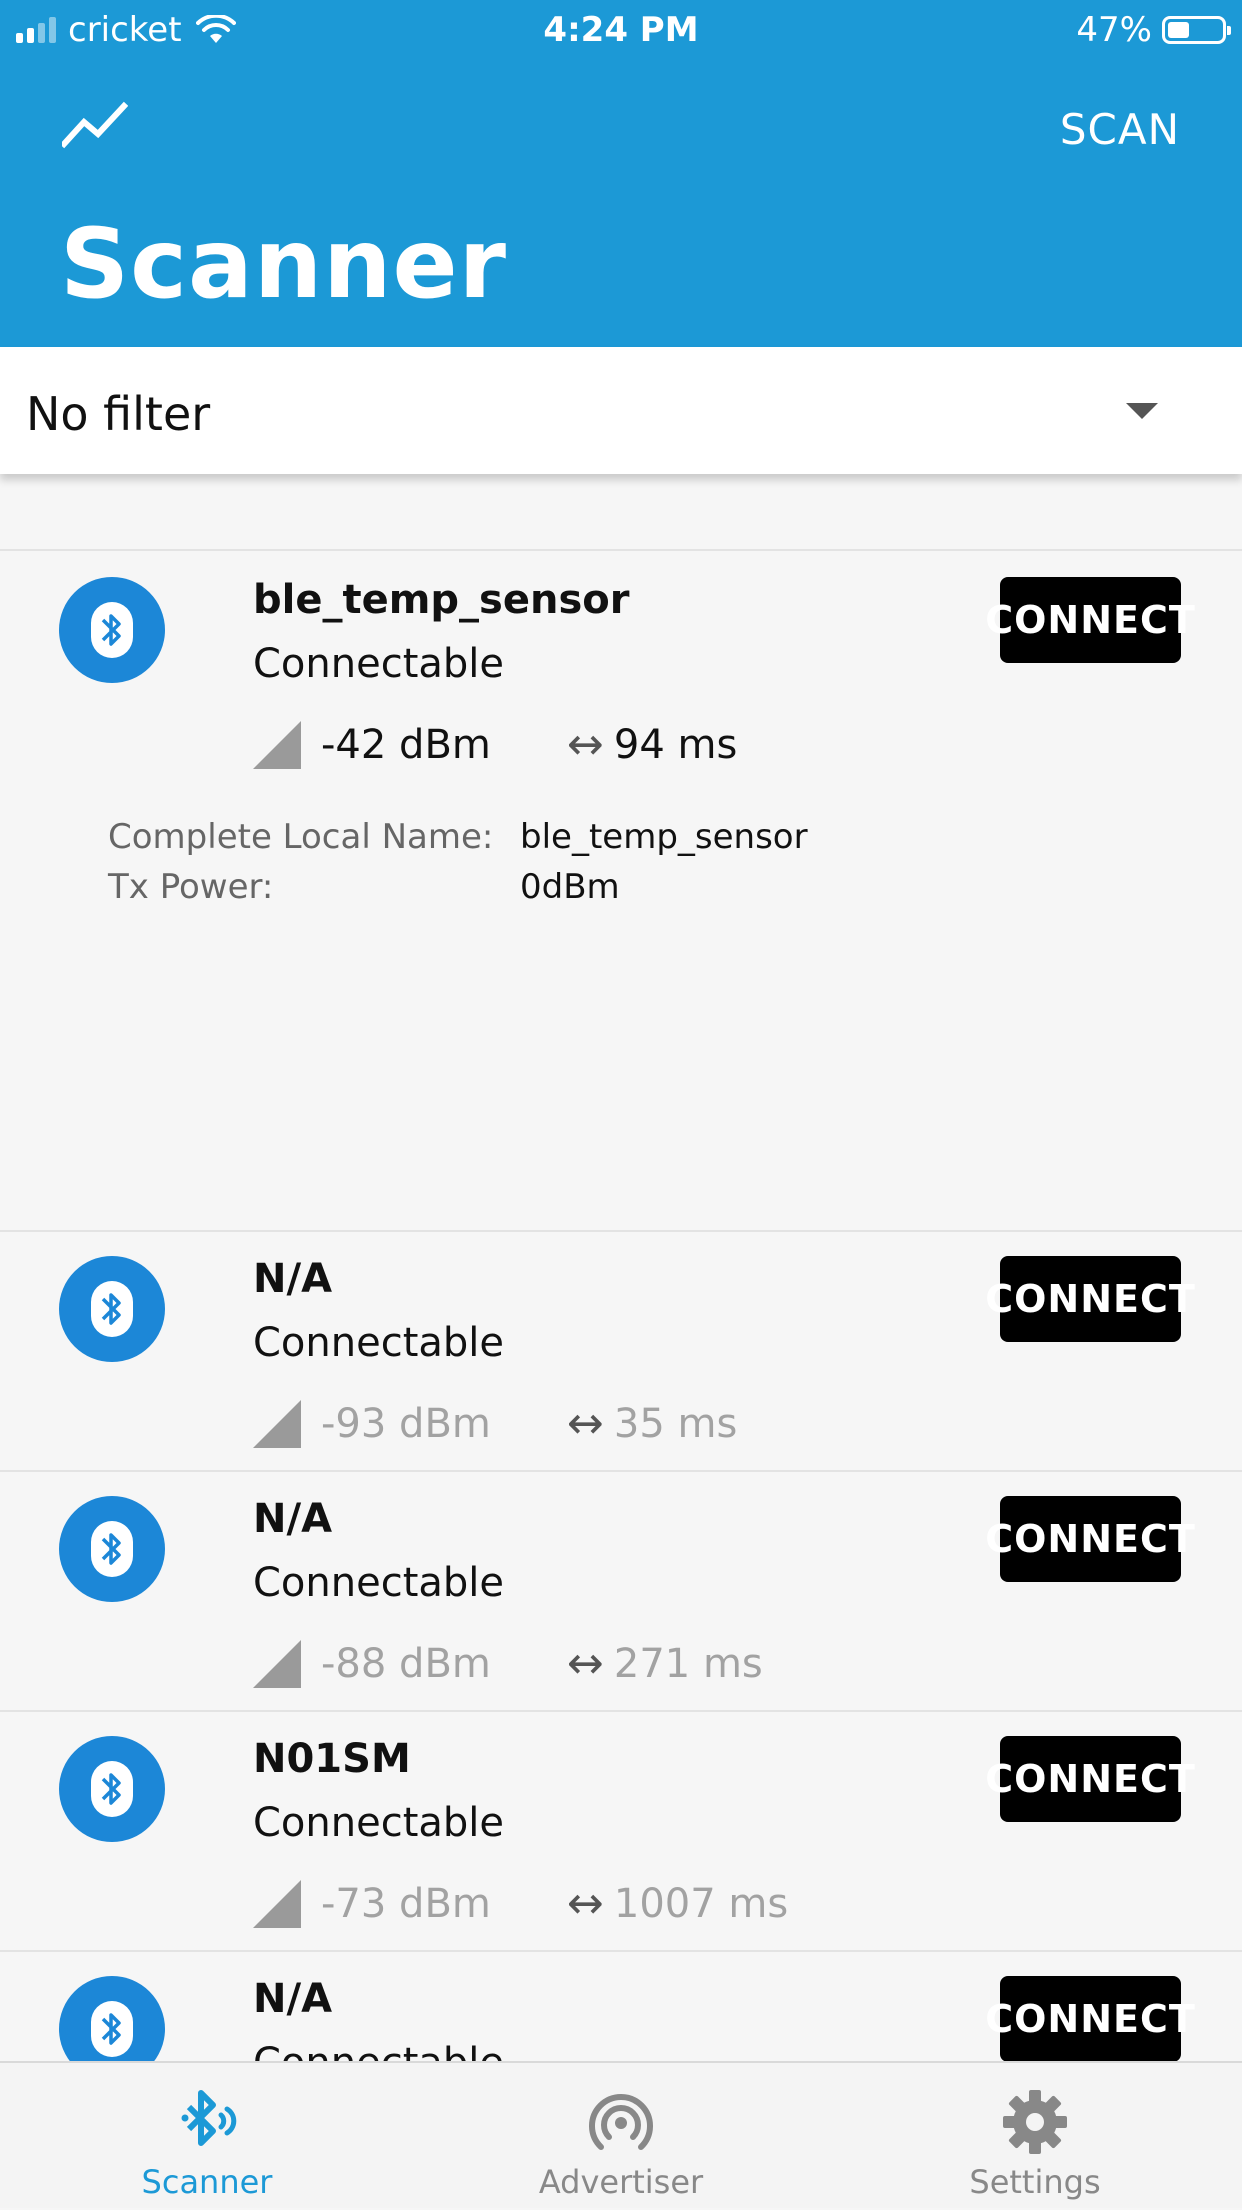  Describe the element at coordinates (570, 887) in the screenshot. I see `adv-value: 0dBm` at that location.